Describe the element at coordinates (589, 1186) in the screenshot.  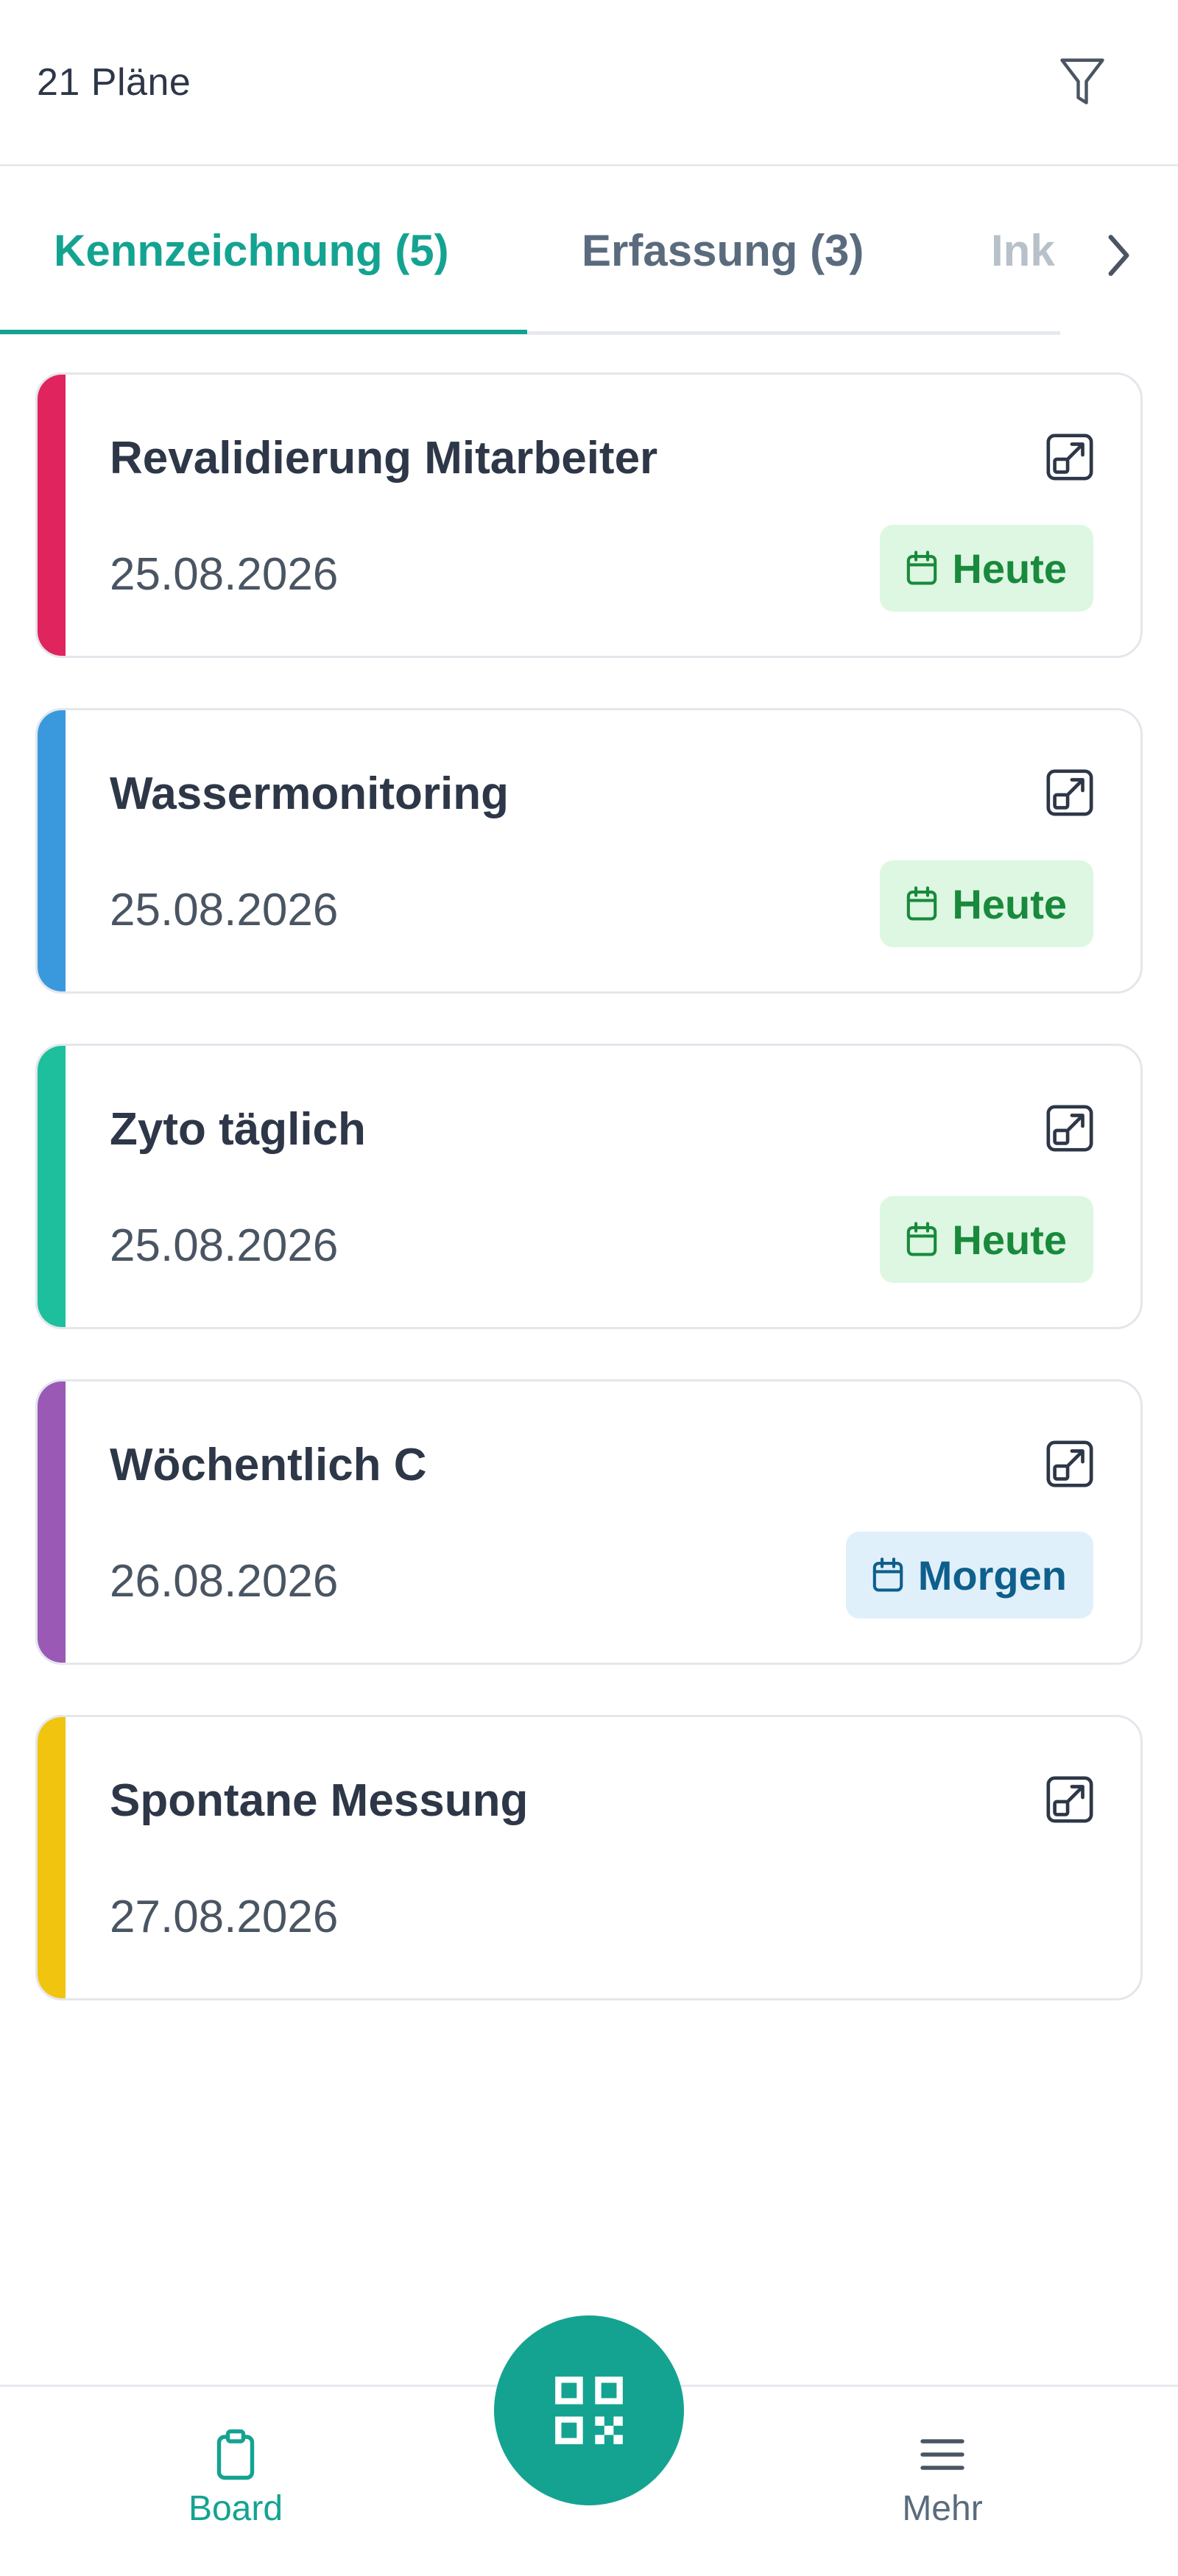
I see `plan-card: Zyto täglich 25.08.2026 Heute` at that location.